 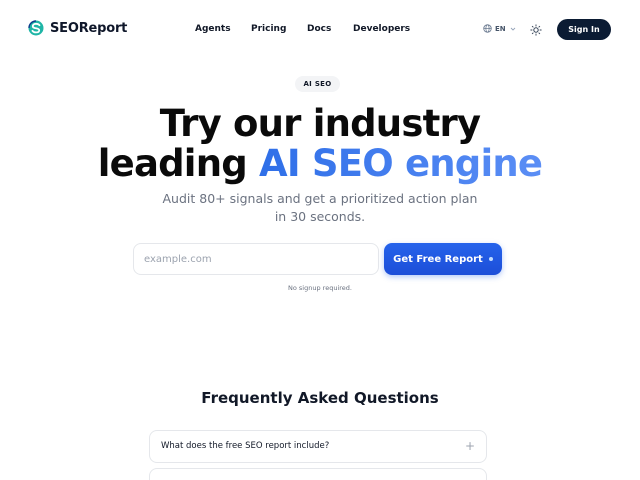 I want to click on website-url-input, so click(x=256, y=259).